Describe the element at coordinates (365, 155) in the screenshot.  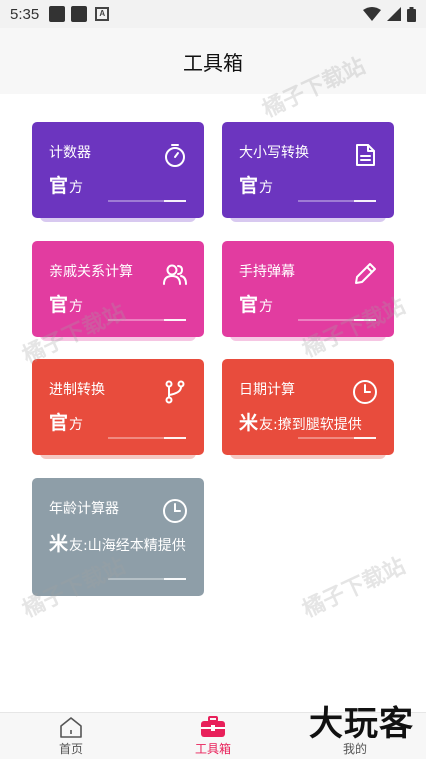
I see `document-icon` at that location.